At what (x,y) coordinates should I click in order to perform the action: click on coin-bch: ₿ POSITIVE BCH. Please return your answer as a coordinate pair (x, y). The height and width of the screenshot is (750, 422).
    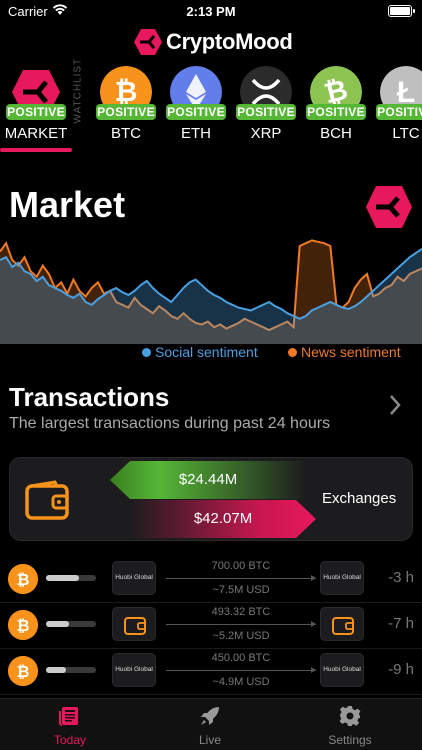
    Looking at the image, I should click on (335, 106).